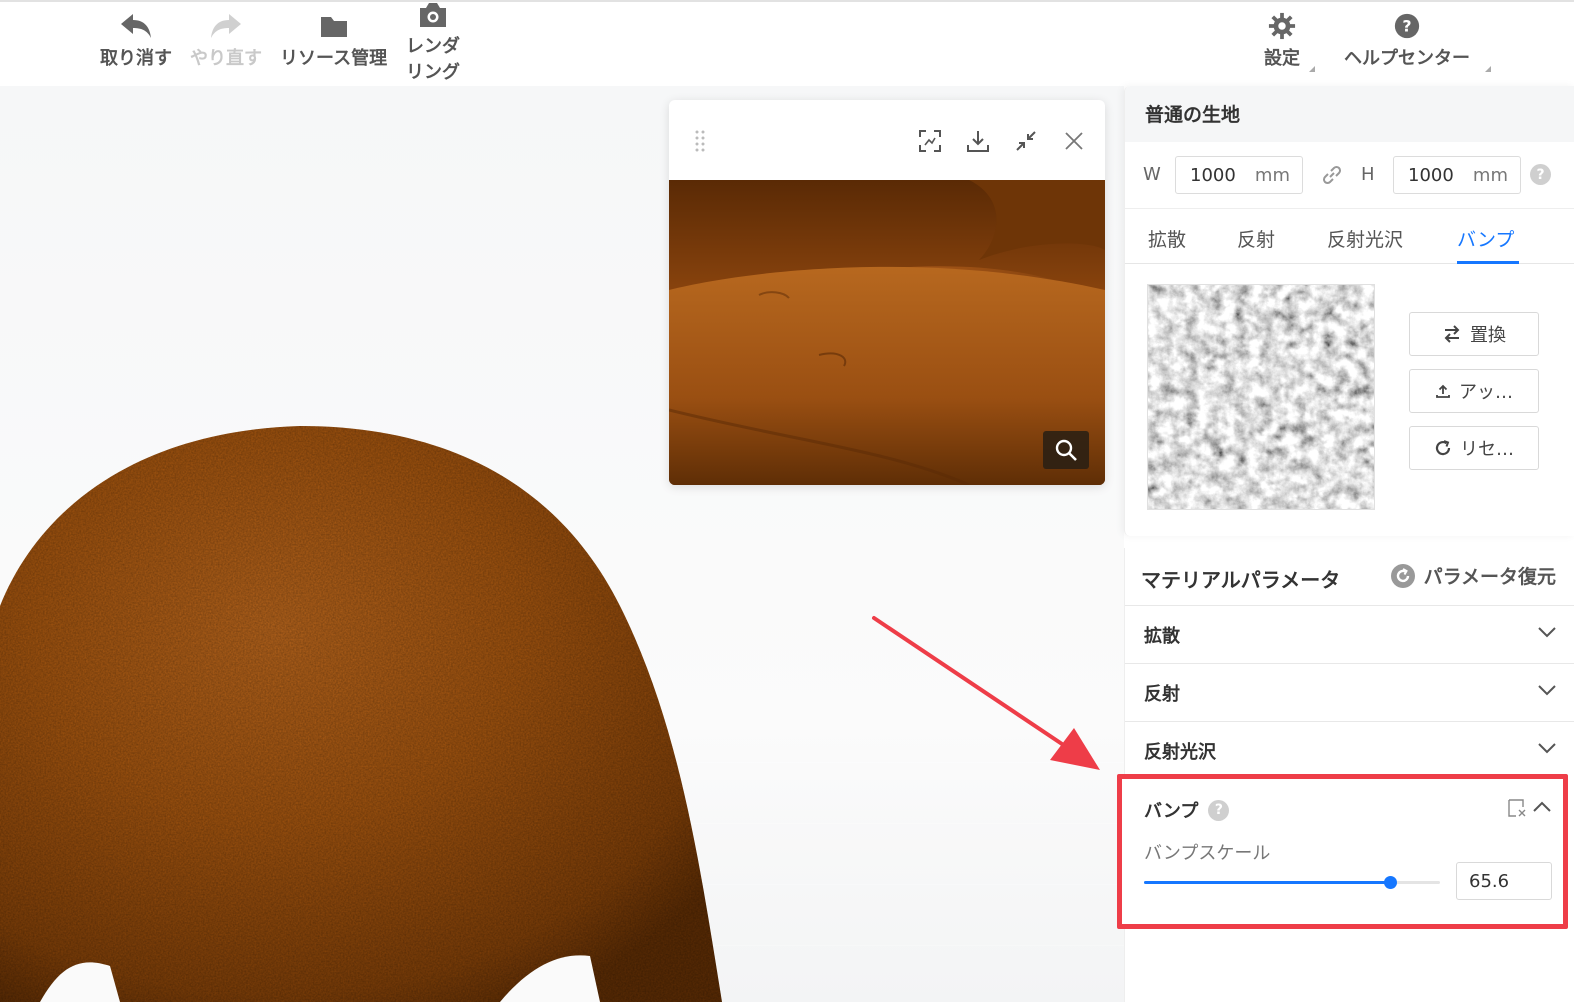  Describe the element at coordinates (1349, 634) in the screenshot. I see `accordion-diffuse: 拡散` at that location.